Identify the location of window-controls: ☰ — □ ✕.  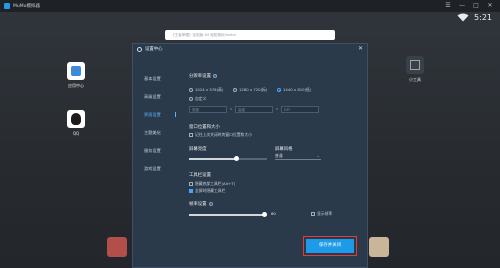
(469, 6).